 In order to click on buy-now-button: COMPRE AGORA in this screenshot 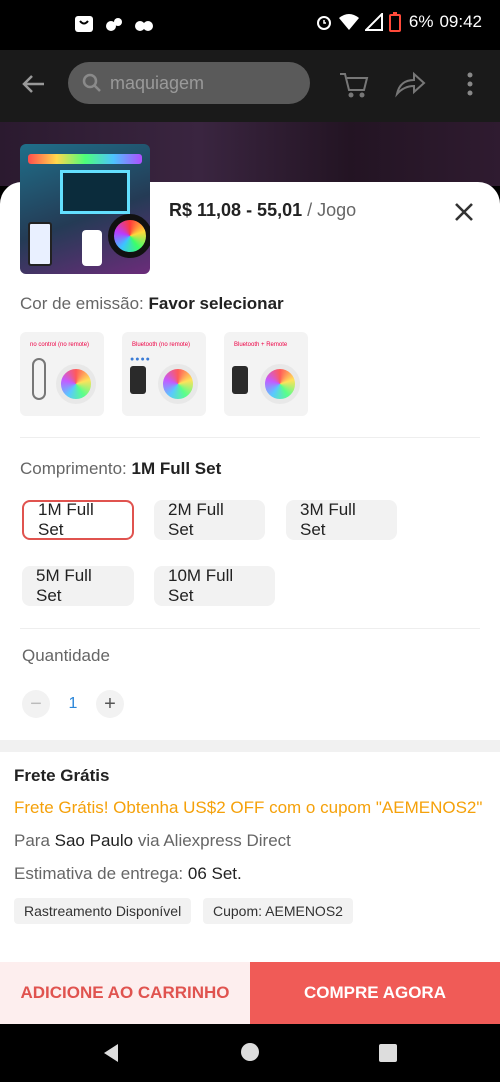, I will do `click(375, 993)`.